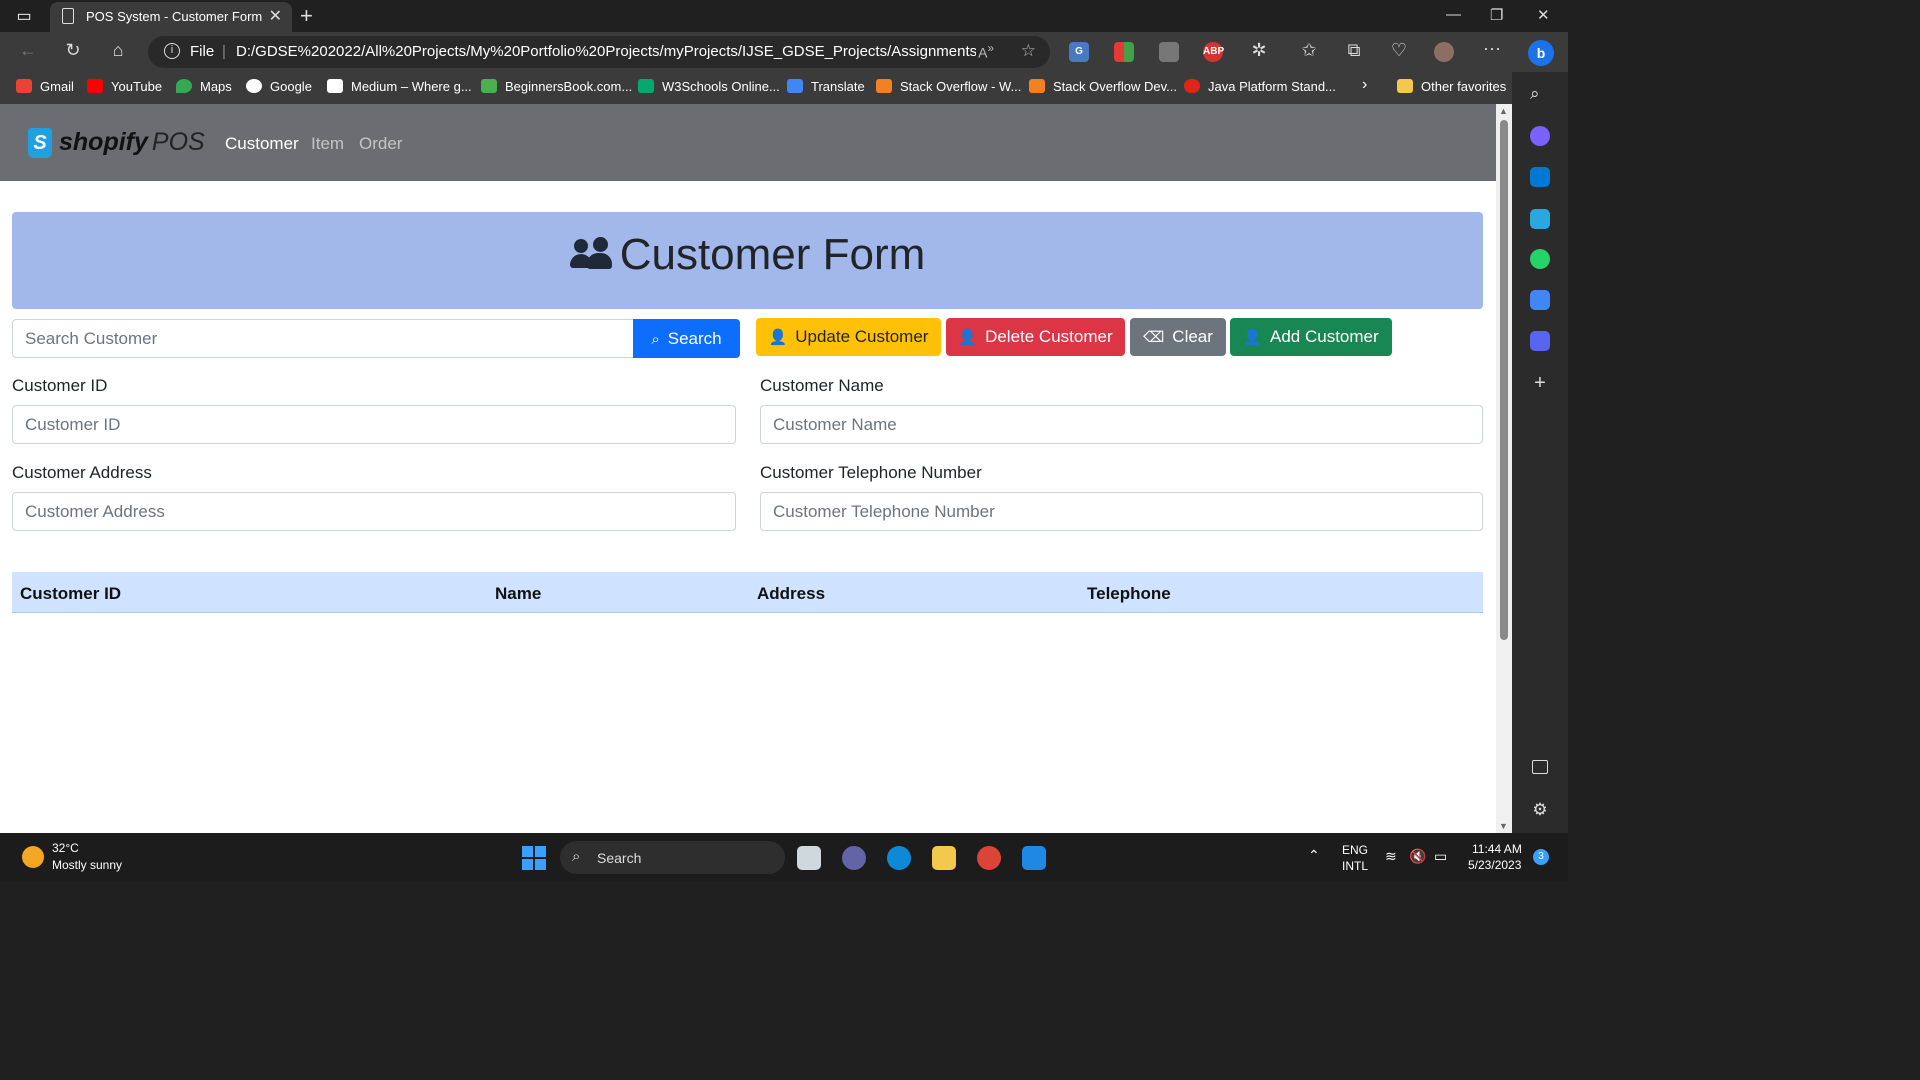  What do you see at coordinates (1035, 337) in the screenshot?
I see `delete-customer-button: 👤 Delete Customer` at bounding box center [1035, 337].